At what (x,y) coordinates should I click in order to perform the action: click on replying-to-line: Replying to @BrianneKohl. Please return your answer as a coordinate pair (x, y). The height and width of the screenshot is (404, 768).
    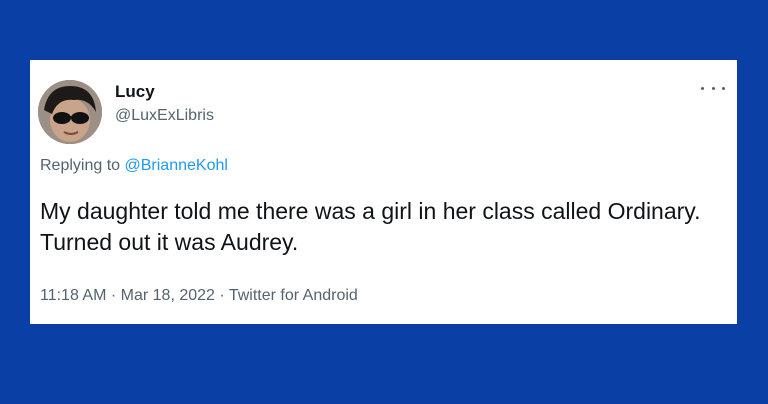
    Looking at the image, I should click on (134, 166).